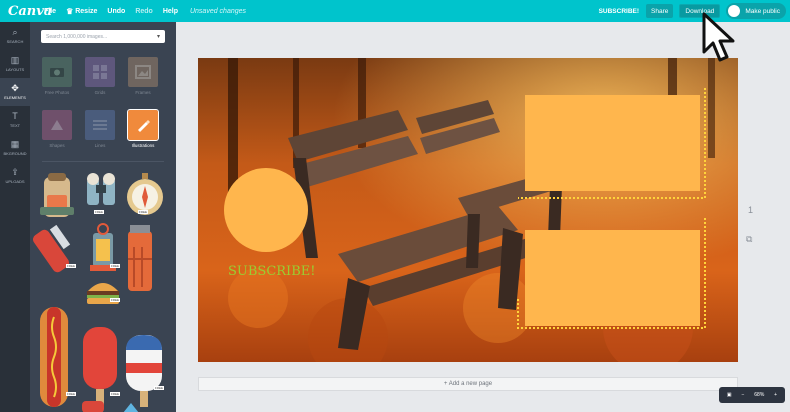  Describe the element at coordinates (143, 125) in the screenshot. I see `pen-icon` at that location.